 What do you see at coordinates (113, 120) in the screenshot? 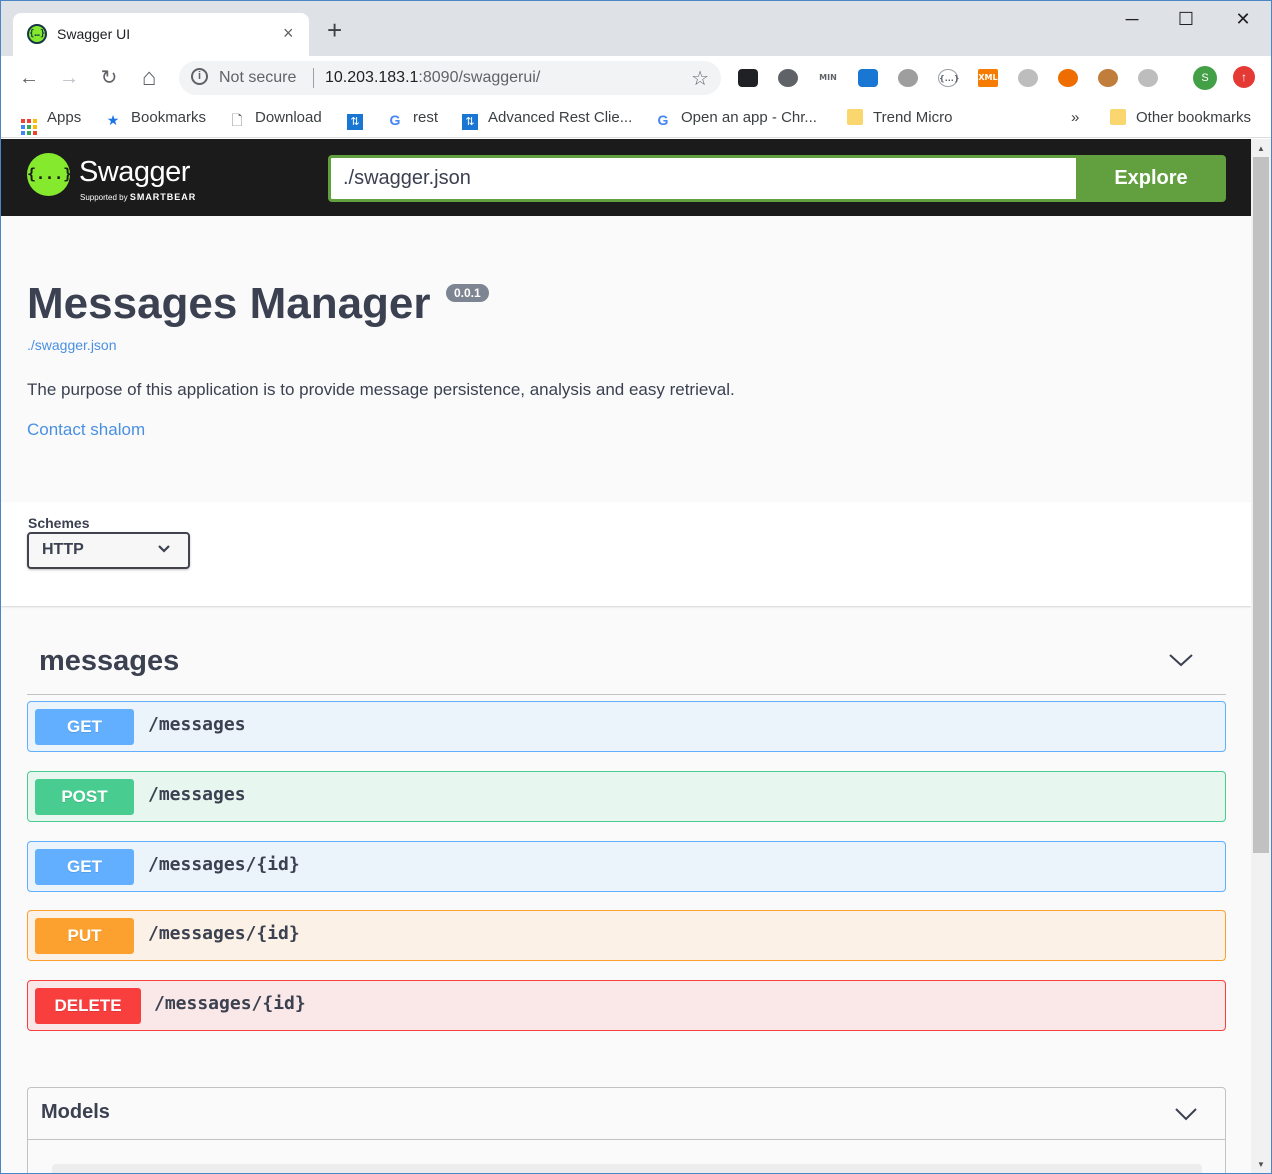
I see `star-icon: ★` at bounding box center [113, 120].